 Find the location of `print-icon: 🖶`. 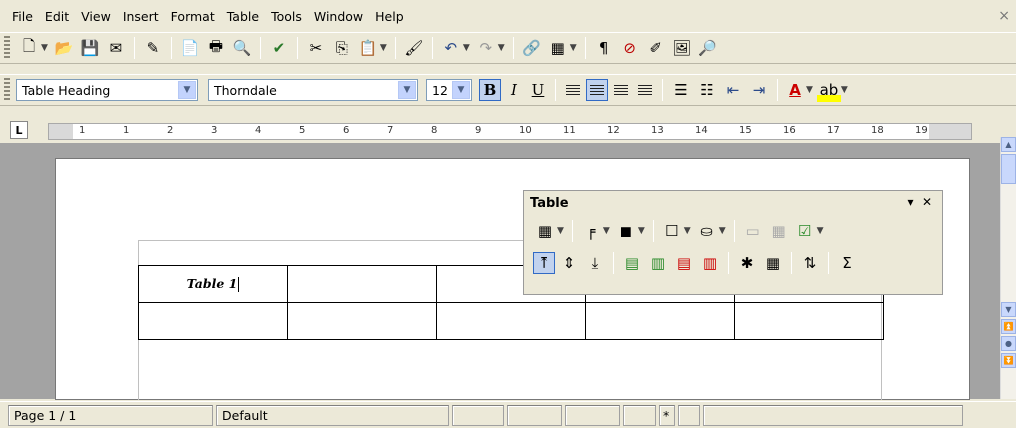

print-icon: 🖶 is located at coordinates (216, 48).